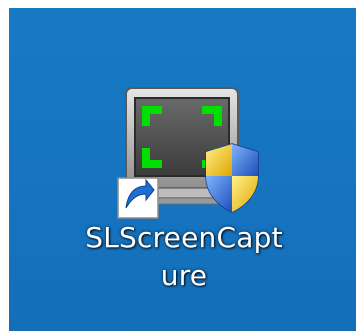  Describe the element at coordinates (138, 198) in the screenshot. I see `shortcut-arrow-icon` at that location.